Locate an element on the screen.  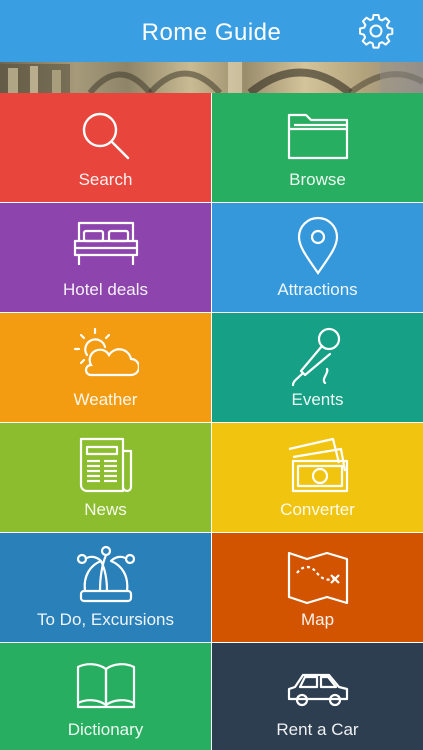
tile-label: Weather is located at coordinates (105, 399).